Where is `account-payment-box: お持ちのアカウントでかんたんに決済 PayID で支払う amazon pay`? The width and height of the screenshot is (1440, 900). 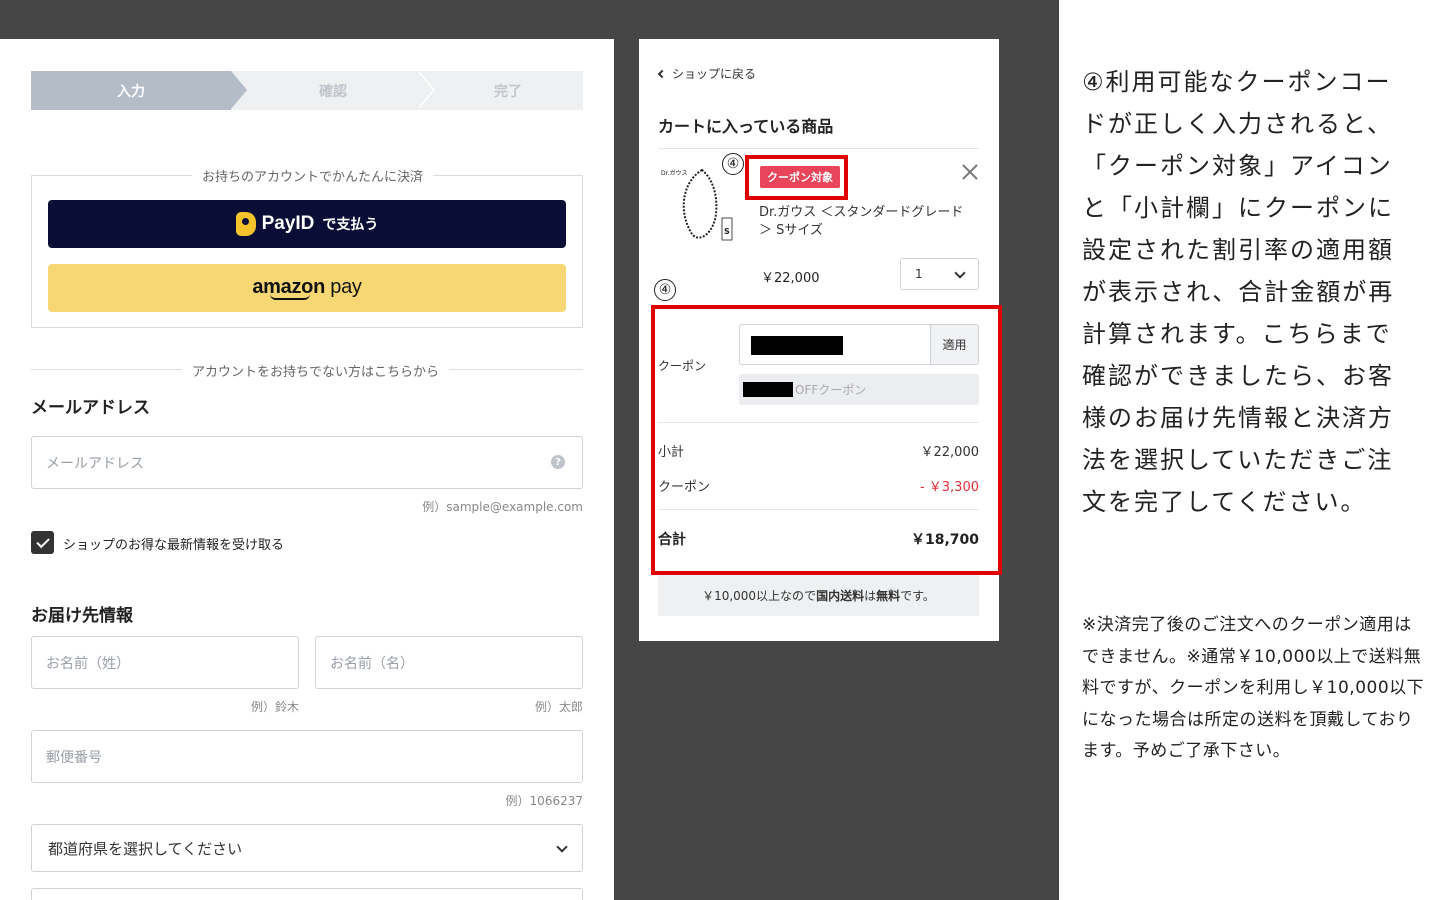
account-payment-box: お持ちのアカウントでかんたんに決済 PayID で支払う amazon pay is located at coordinates (307, 247).